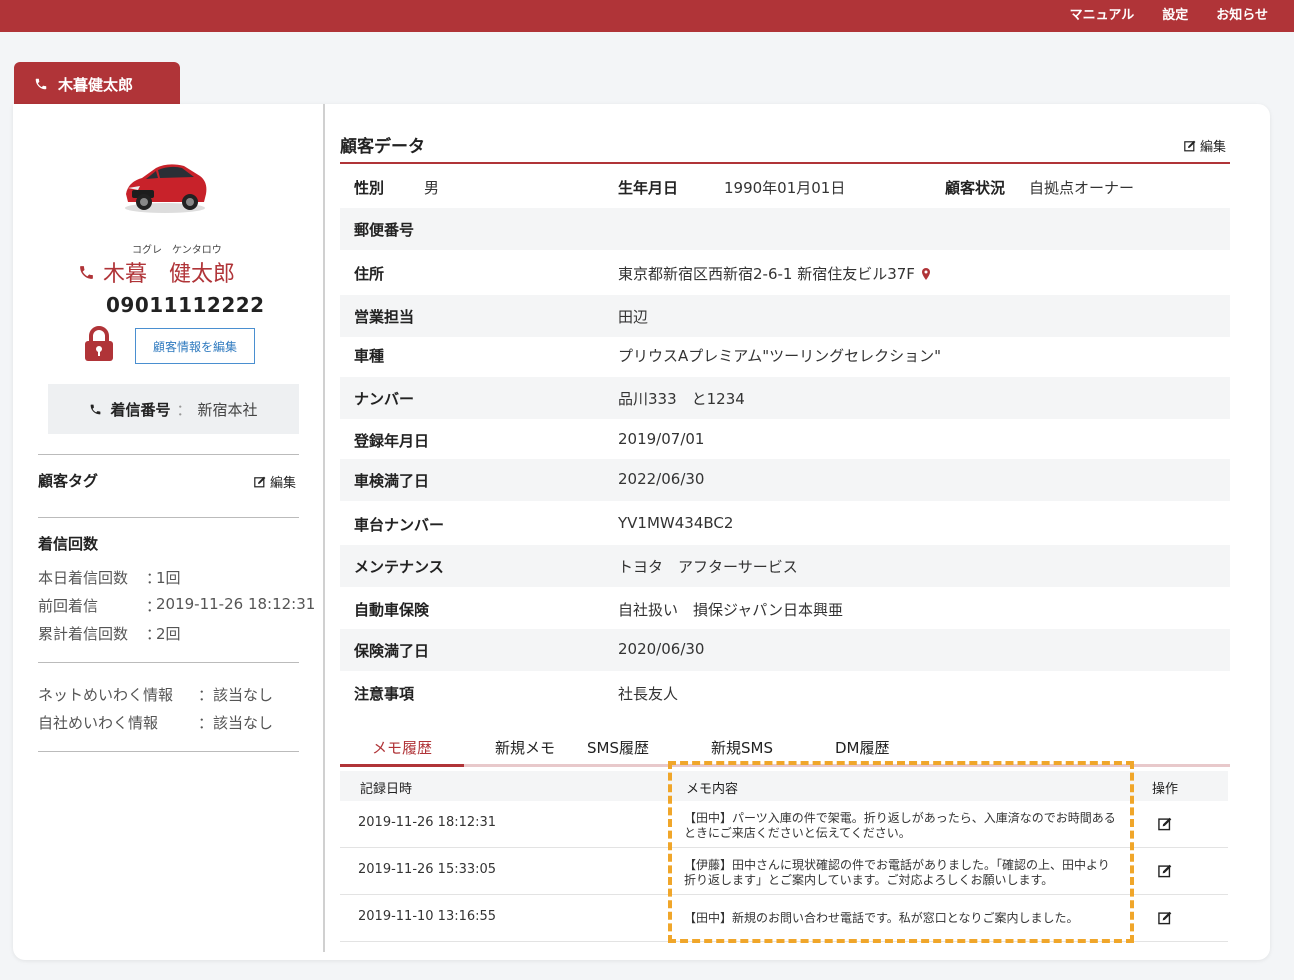 The height and width of the screenshot is (980, 1294). I want to click on tab-new-memo: 新規メモ, so click(525, 747).